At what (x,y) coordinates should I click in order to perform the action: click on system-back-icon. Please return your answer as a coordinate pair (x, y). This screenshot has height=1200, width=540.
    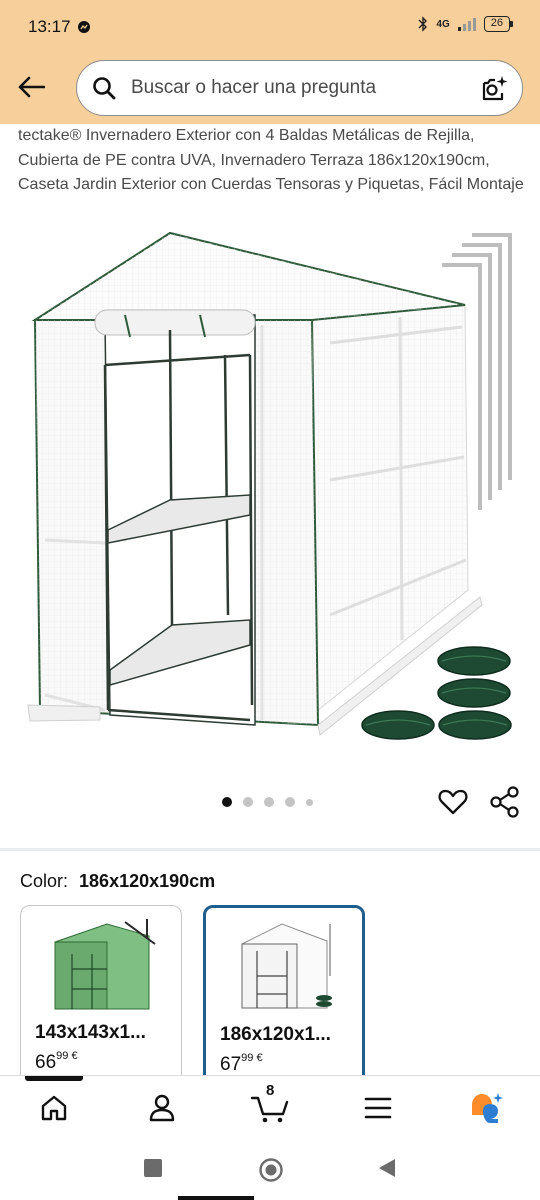
    Looking at the image, I should click on (387, 1168).